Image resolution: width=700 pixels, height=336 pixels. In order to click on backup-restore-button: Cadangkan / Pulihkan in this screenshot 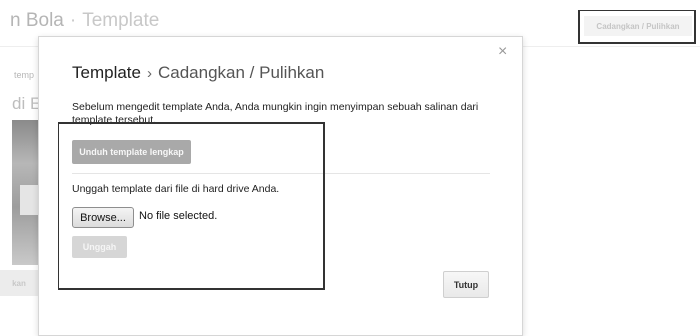, I will do `click(638, 26)`.